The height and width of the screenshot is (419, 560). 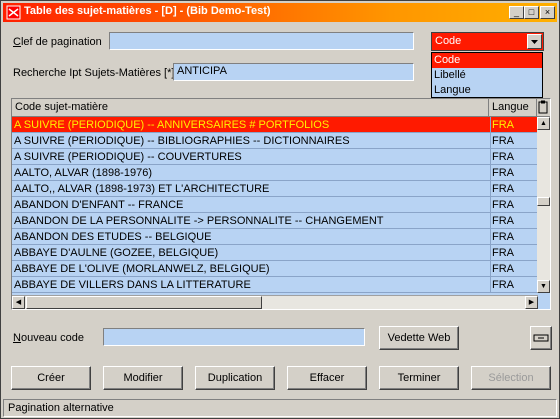 I want to click on sort-dropdown: Code Libellé Langue, so click(x=487, y=75).